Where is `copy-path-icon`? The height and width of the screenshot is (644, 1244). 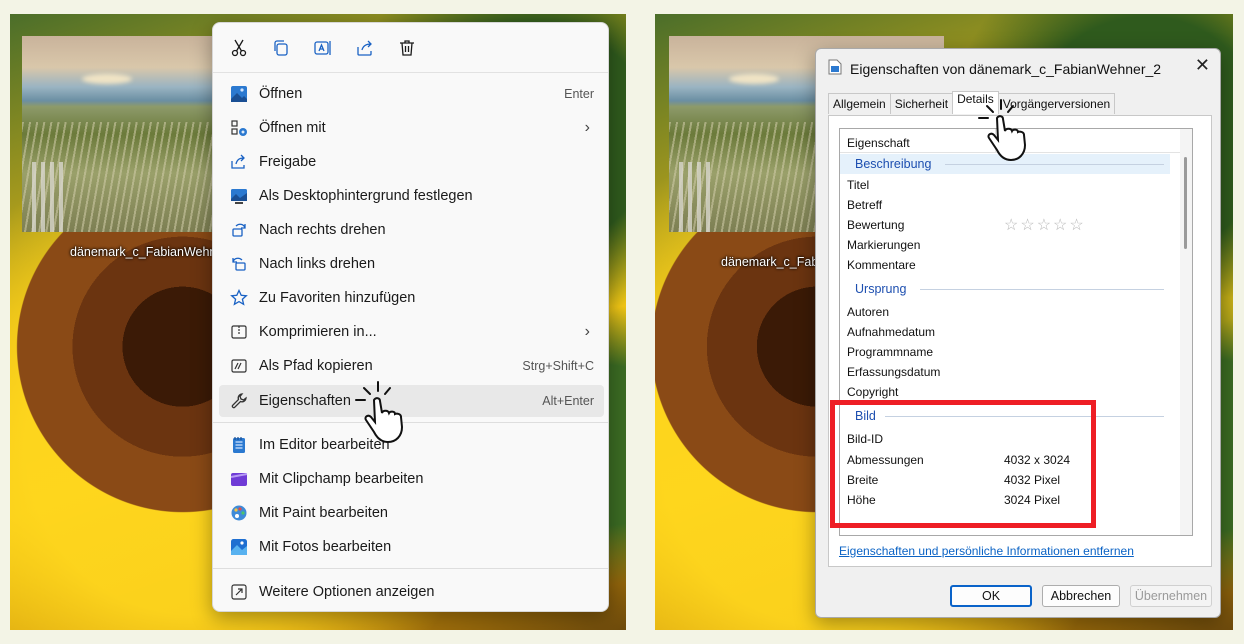
copy-path-icon is located at coordinates (239, 366).